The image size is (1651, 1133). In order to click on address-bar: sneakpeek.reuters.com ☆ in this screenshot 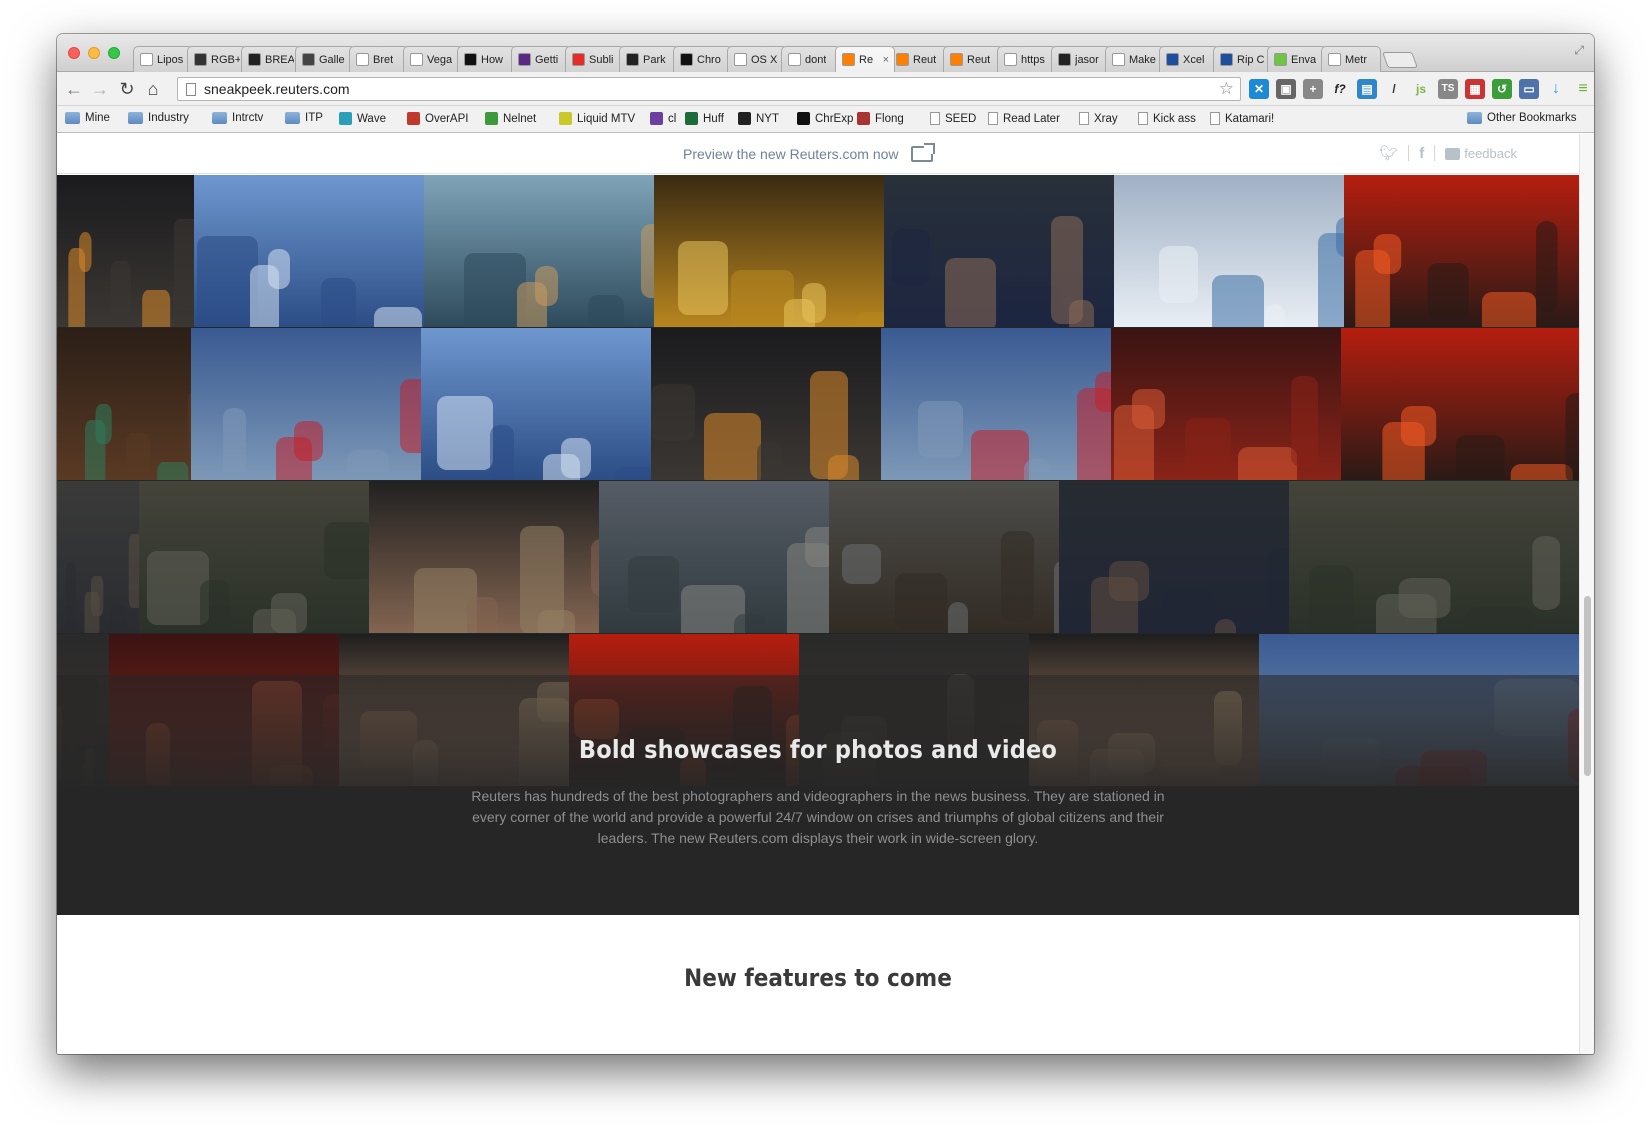, I will do `click(709, 89)`.